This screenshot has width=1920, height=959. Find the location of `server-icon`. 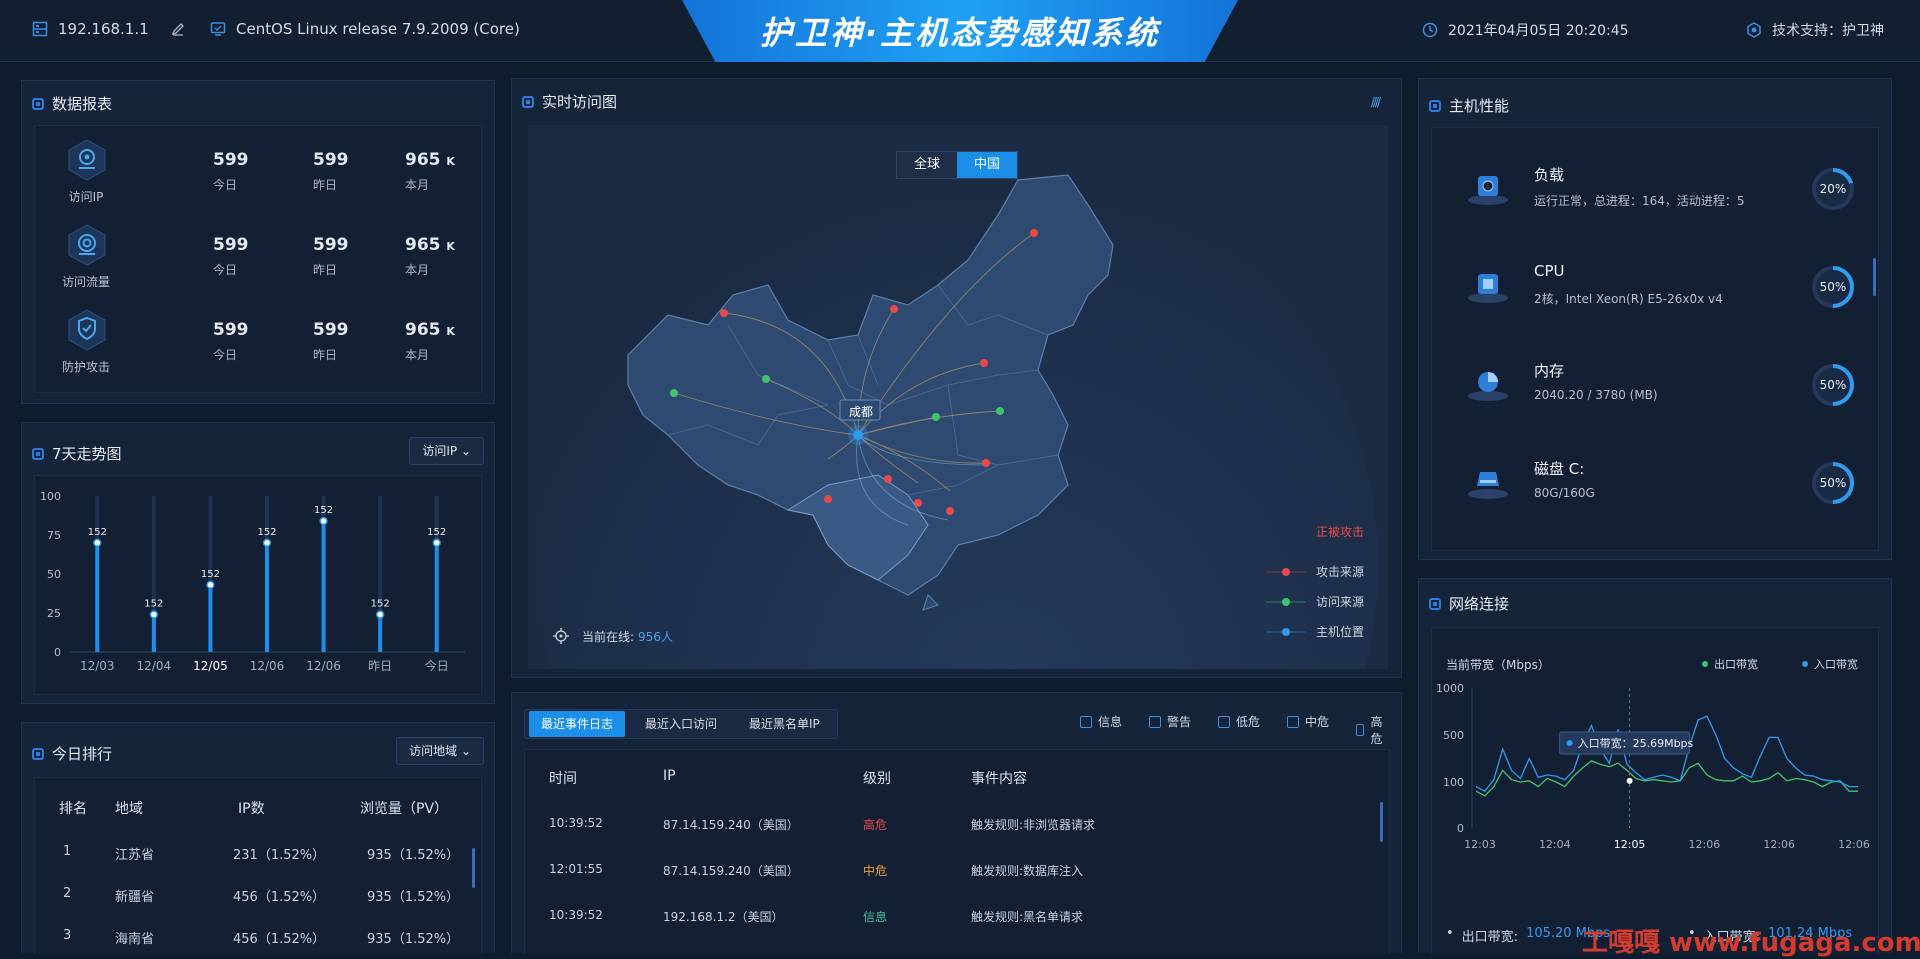

server-icon is located at coordinates (40, 29).